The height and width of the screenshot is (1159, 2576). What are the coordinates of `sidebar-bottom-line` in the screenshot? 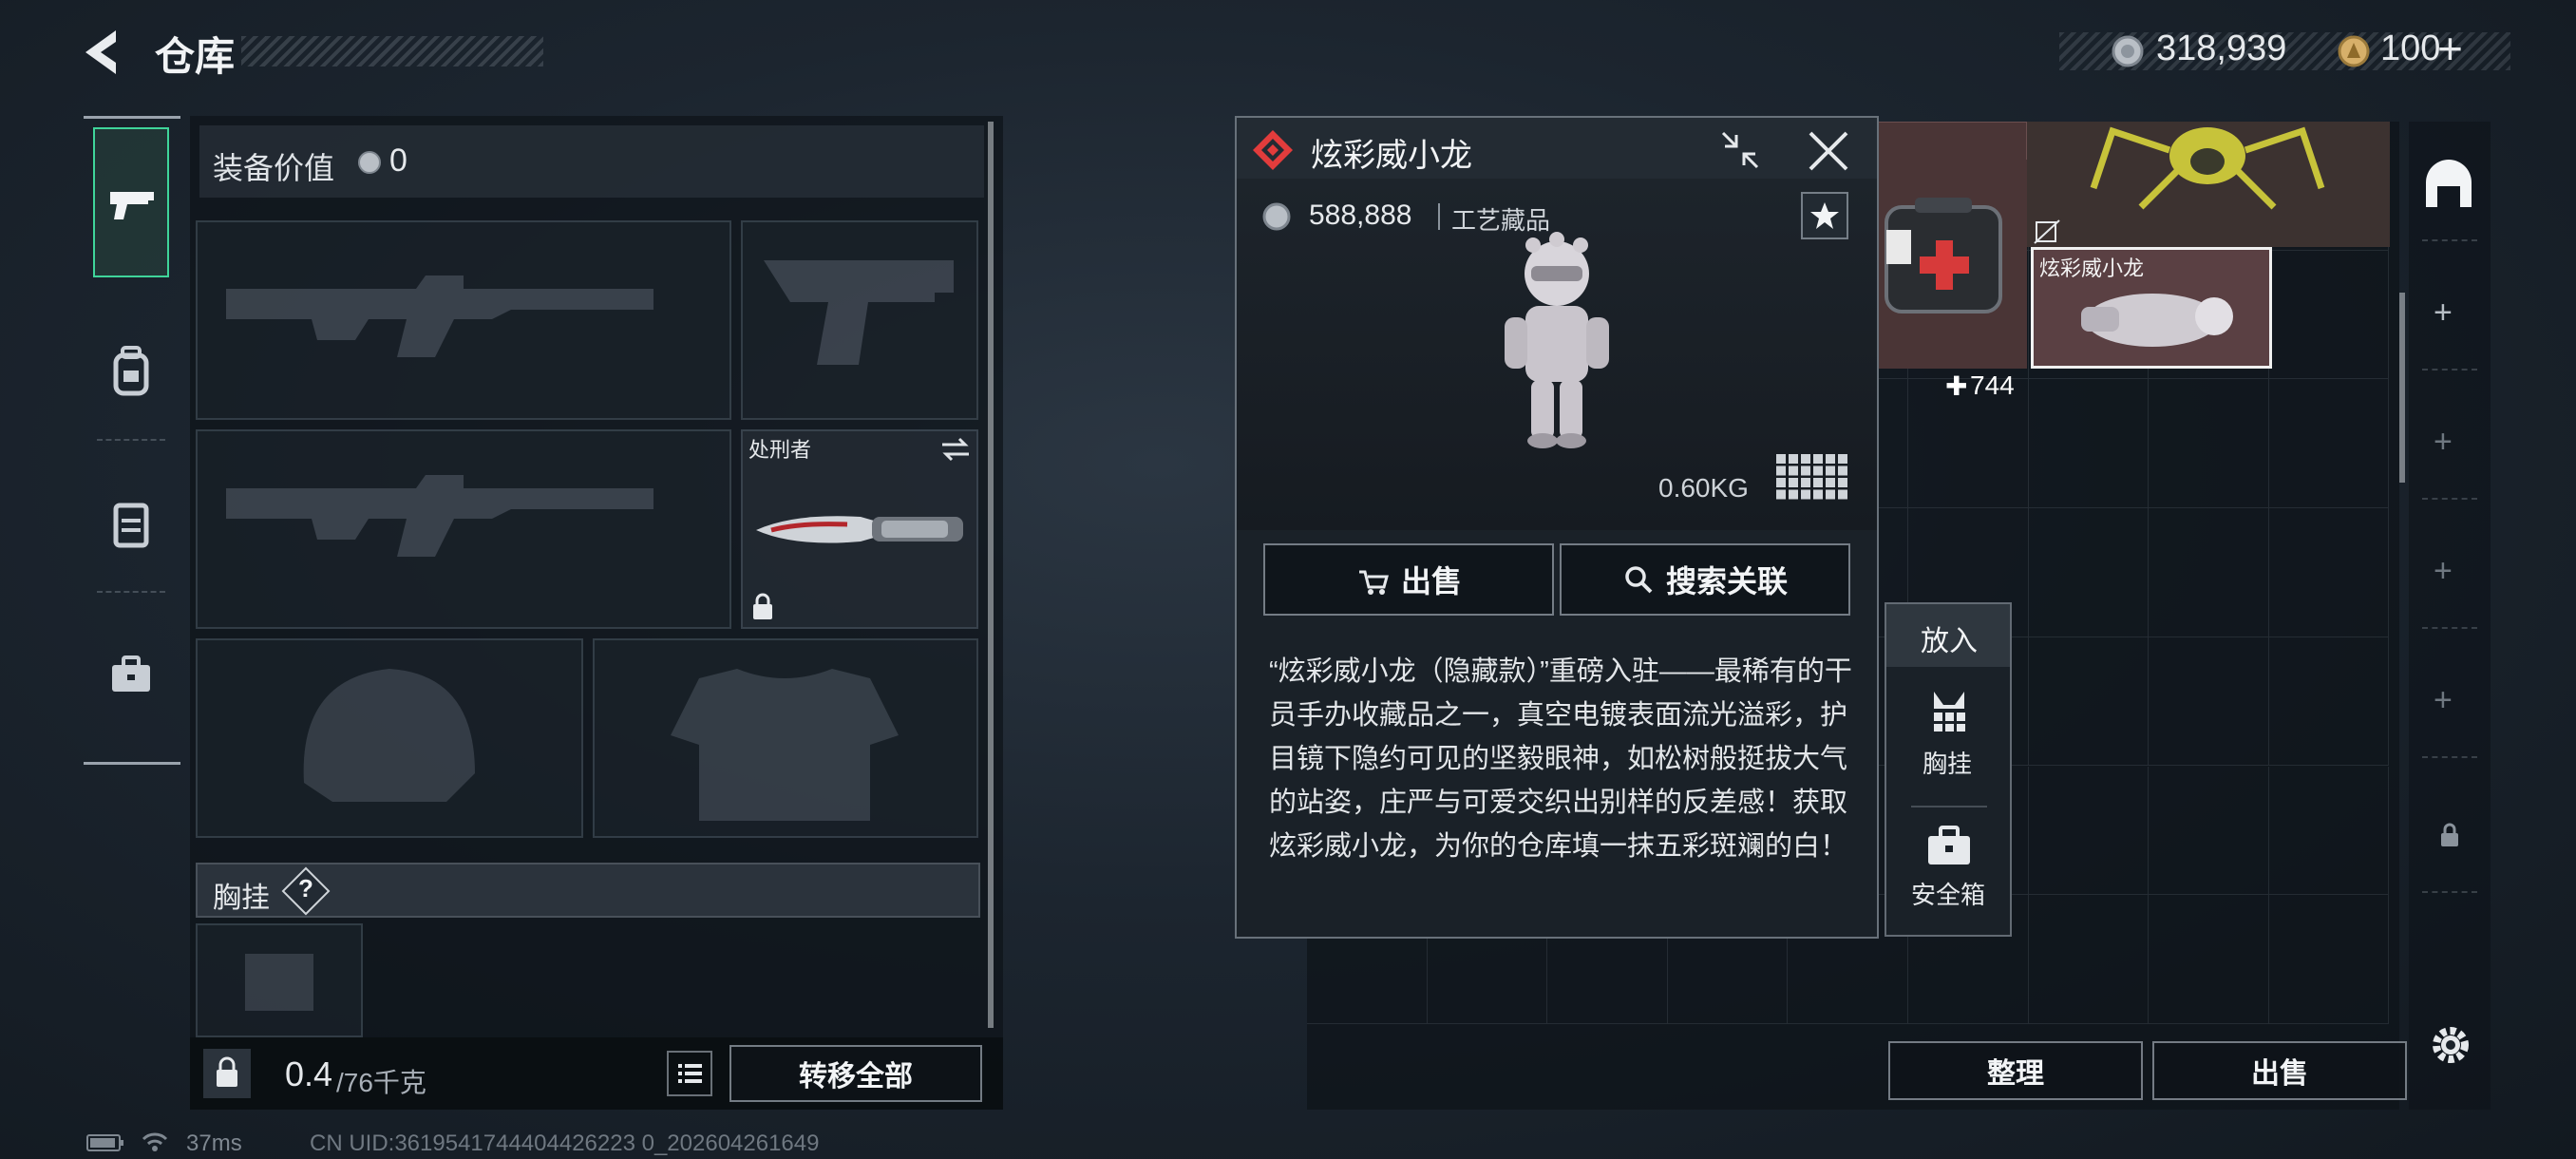 It's located at (132, 763).